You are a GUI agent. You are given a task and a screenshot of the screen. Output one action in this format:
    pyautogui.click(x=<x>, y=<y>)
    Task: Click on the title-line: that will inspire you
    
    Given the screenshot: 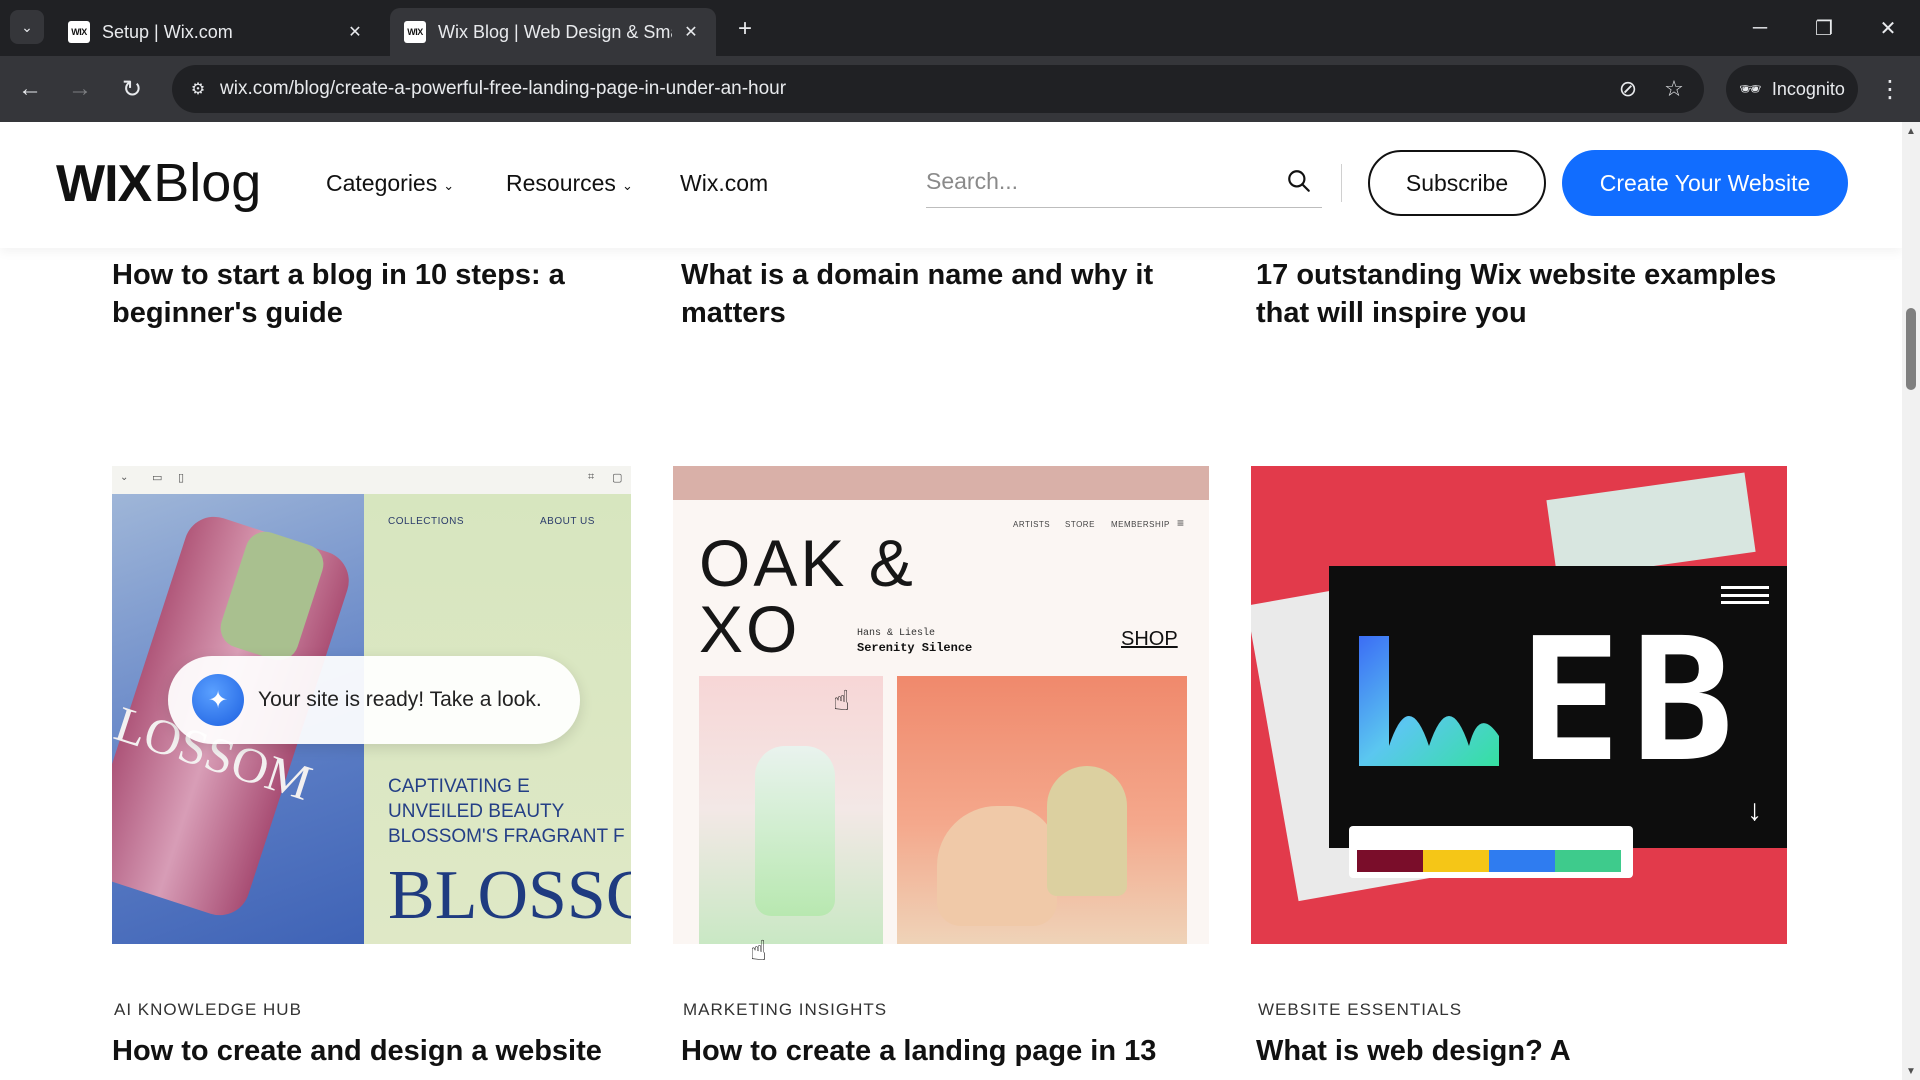 What is the action you would take?
    pyautogui.click(x=1391, y=313)
    